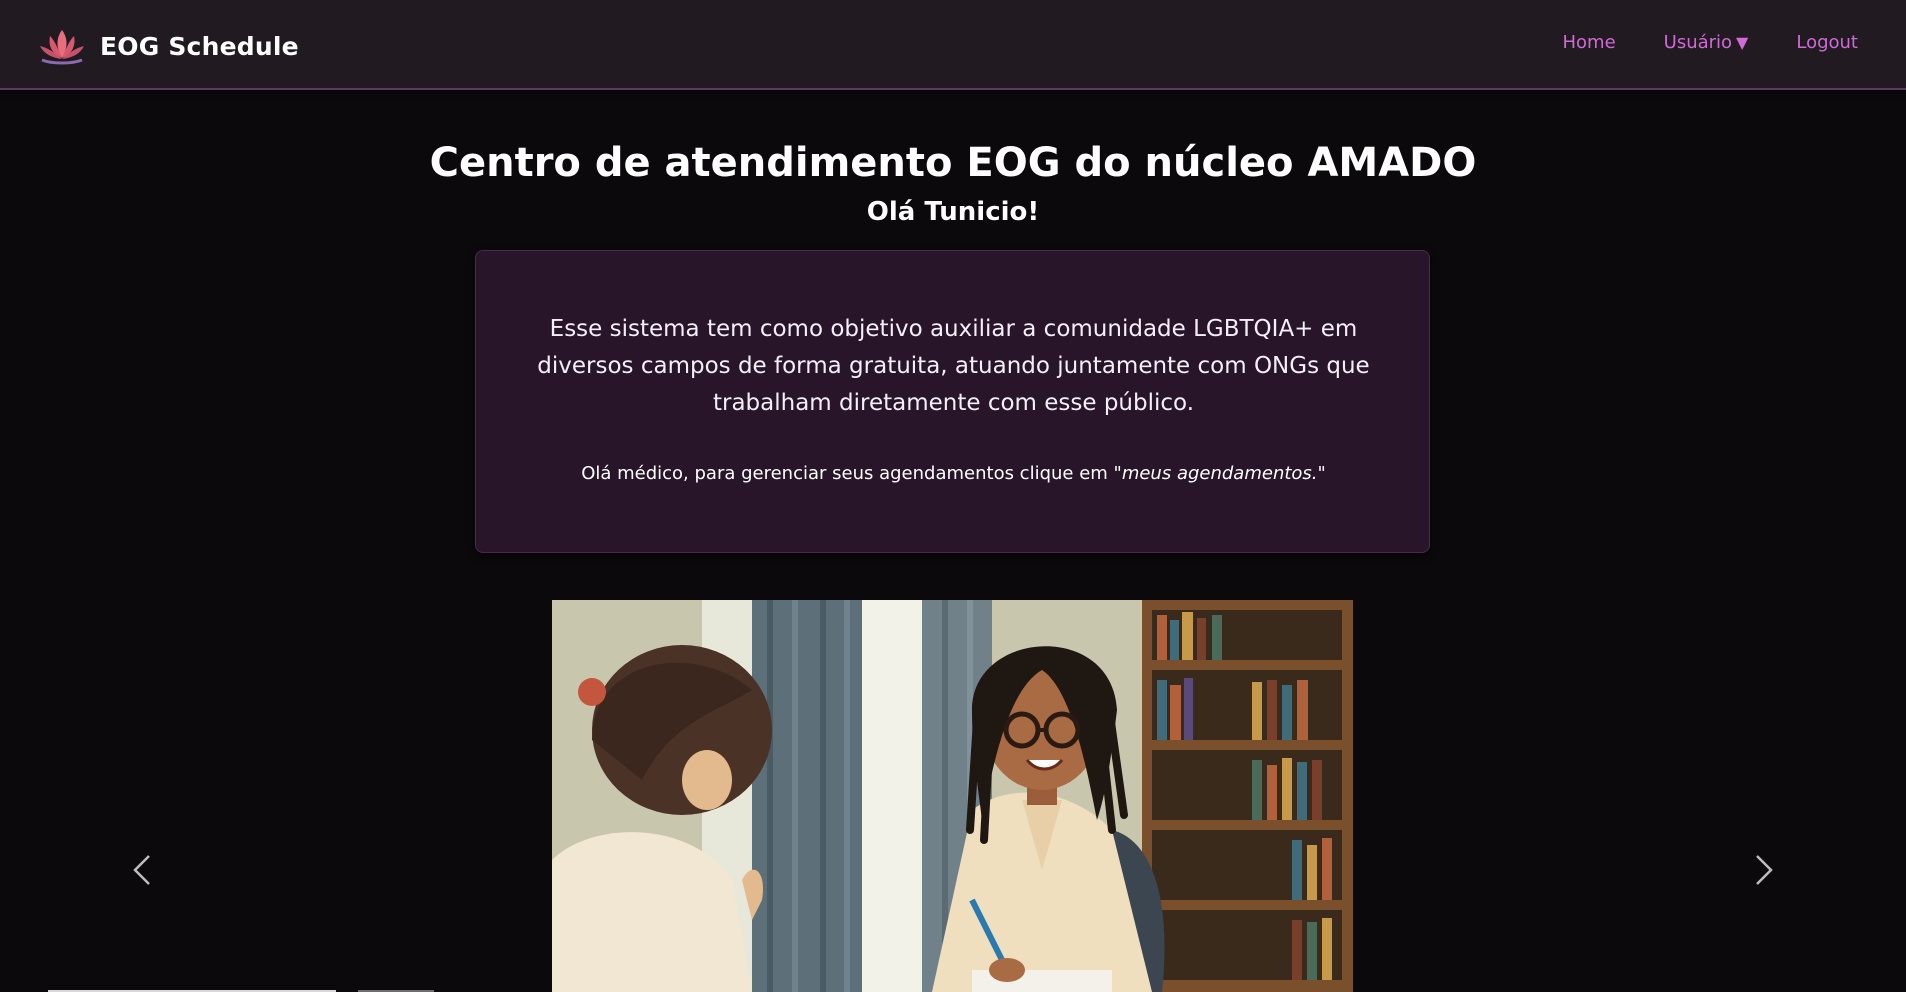 This screenshot has width=1906, height=992. I want to click on carousel-next-button, so click(1763, 870).